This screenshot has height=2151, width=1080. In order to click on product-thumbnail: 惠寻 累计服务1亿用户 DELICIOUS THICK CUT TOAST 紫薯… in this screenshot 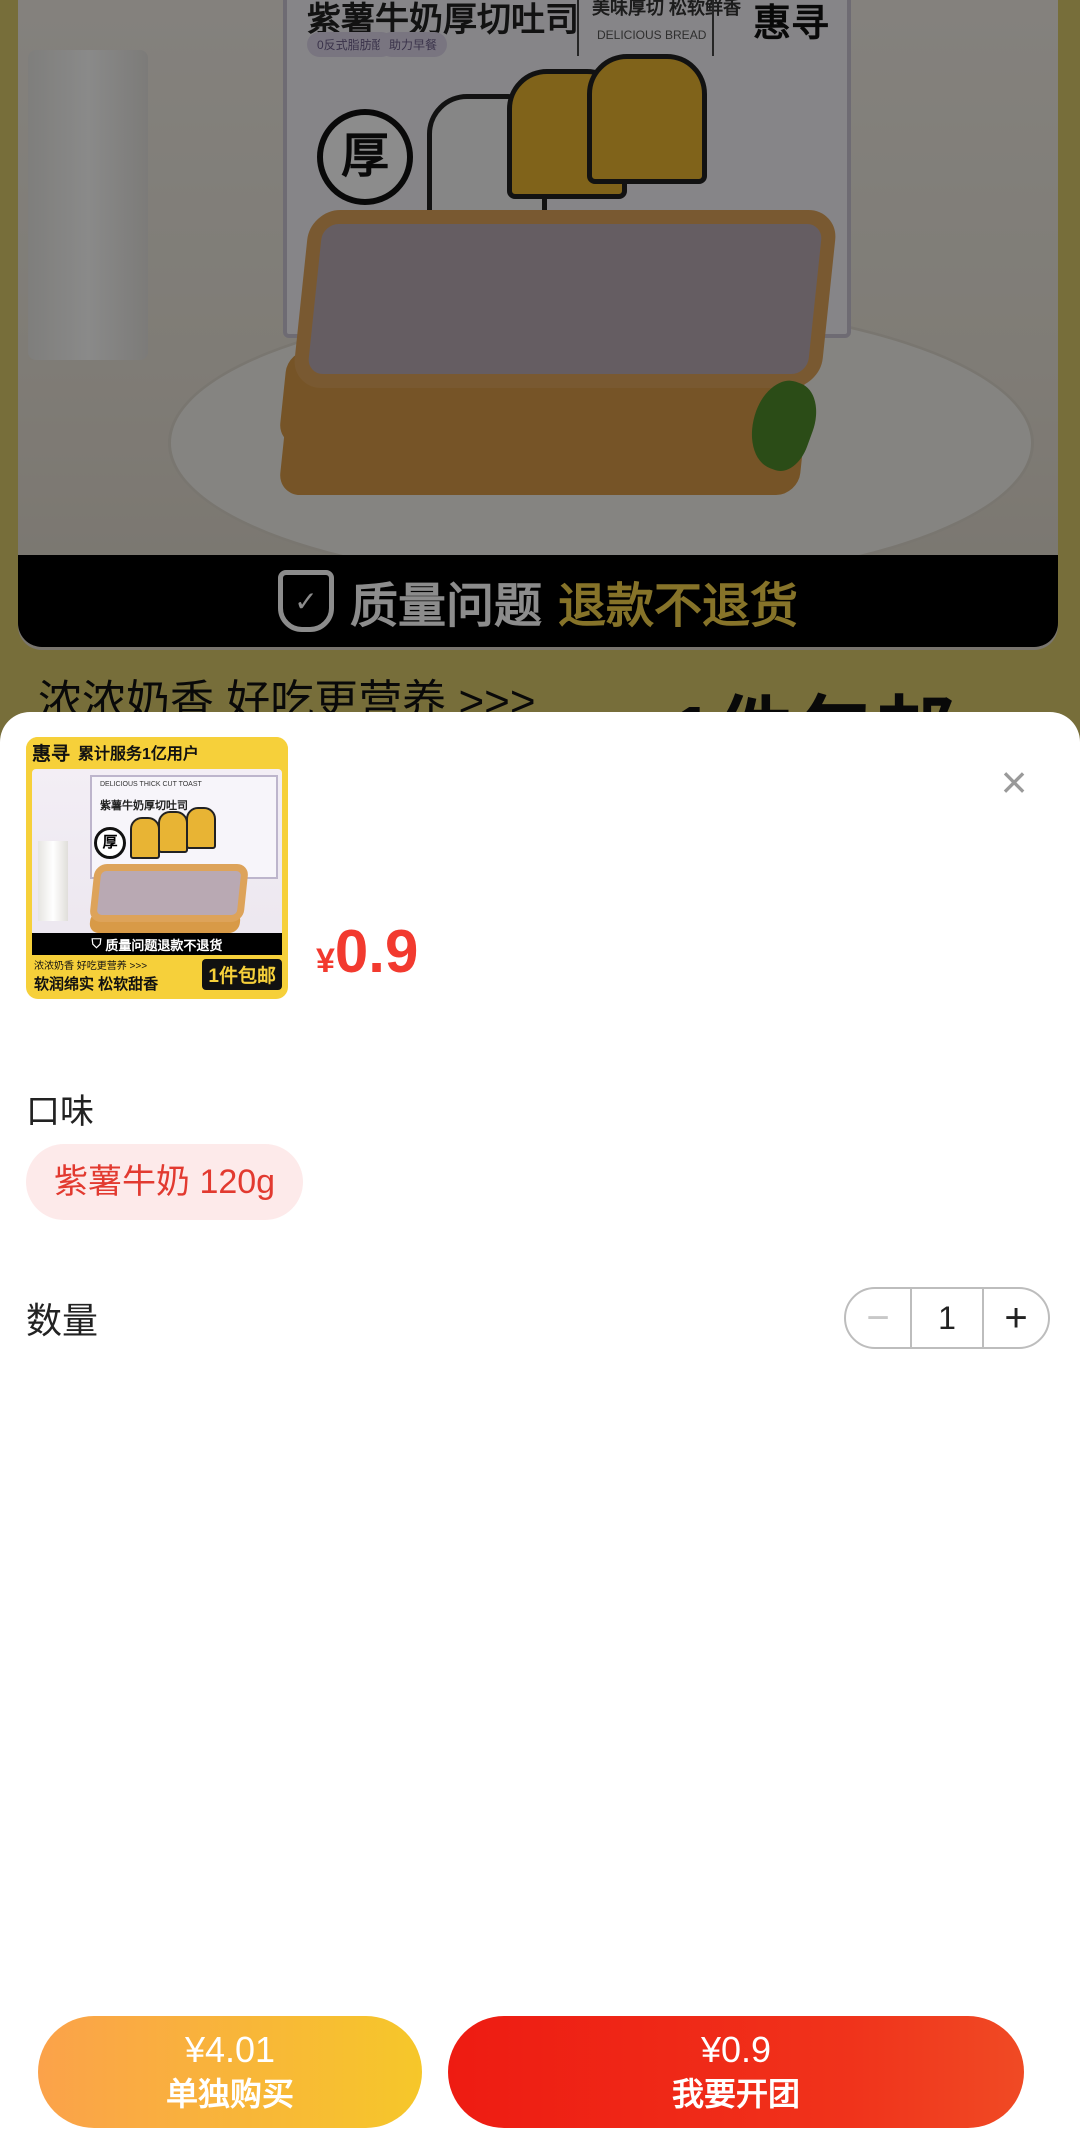, I will do `click(157, 868)`.